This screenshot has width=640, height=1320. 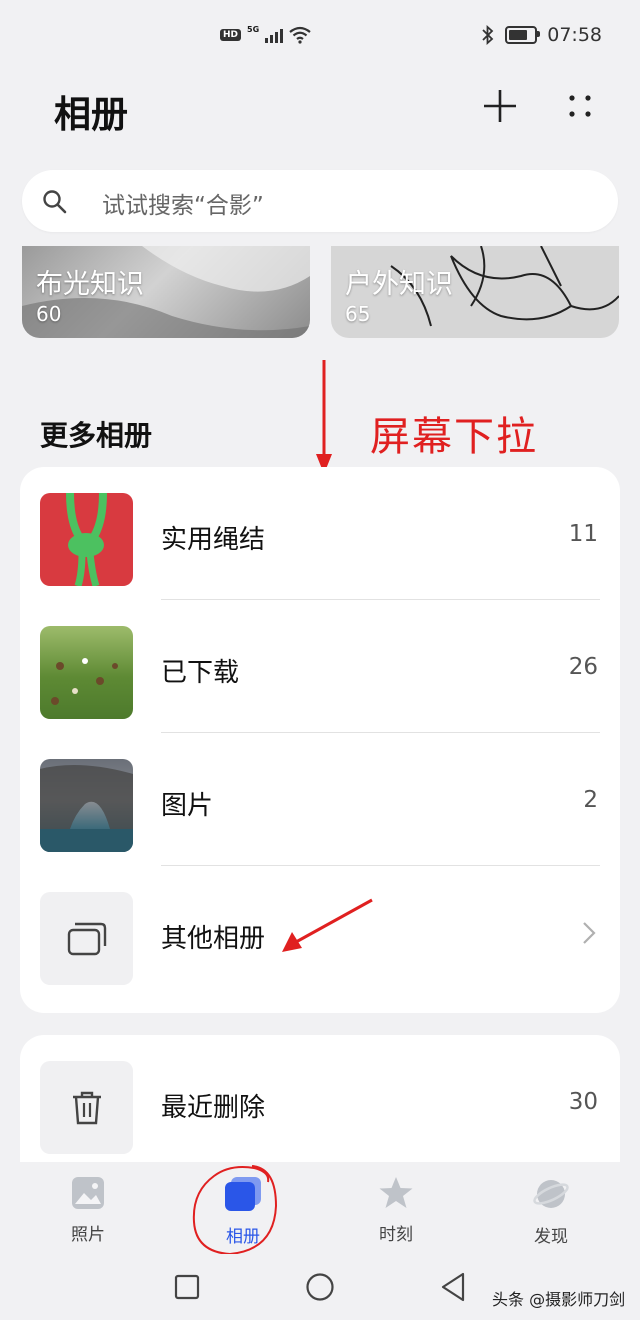 I want to click on album-count: 60, so click(x=49, y=314).